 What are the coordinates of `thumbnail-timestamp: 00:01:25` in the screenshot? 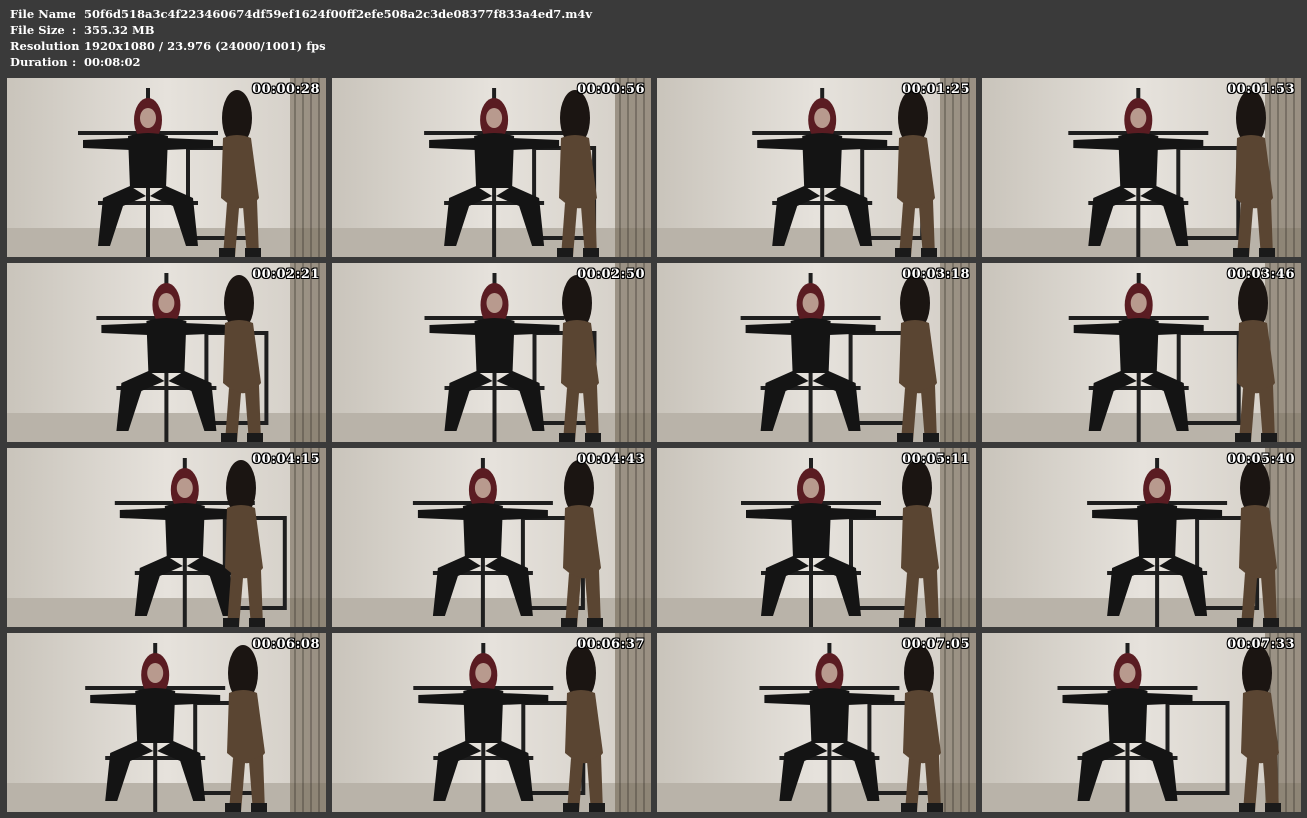 It's located at (936, 89).